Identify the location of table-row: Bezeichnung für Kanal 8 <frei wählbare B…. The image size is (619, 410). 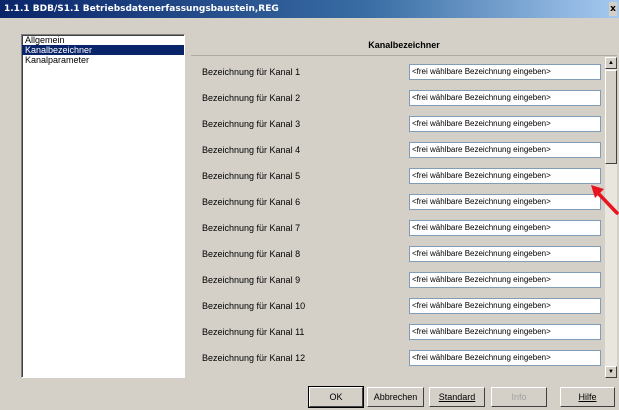
(398, 255).